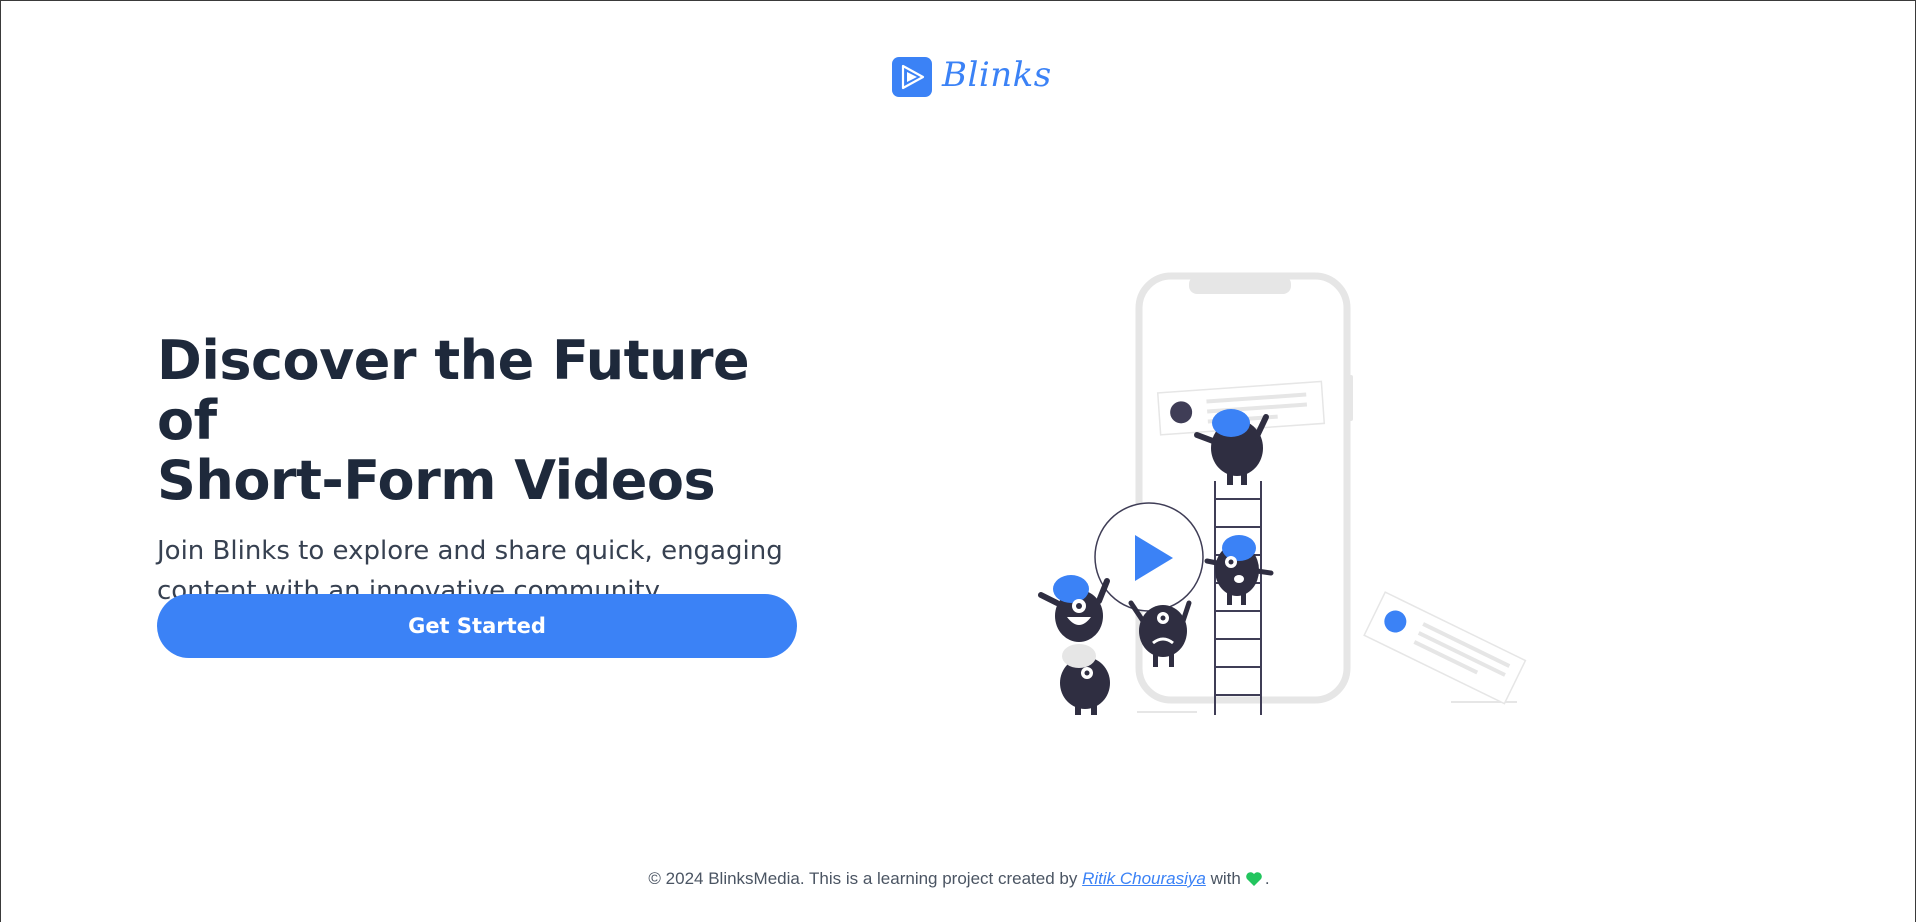 This screenshot has width=1916, height=923. I want to click on monster-top-left, so click(1074, 608).